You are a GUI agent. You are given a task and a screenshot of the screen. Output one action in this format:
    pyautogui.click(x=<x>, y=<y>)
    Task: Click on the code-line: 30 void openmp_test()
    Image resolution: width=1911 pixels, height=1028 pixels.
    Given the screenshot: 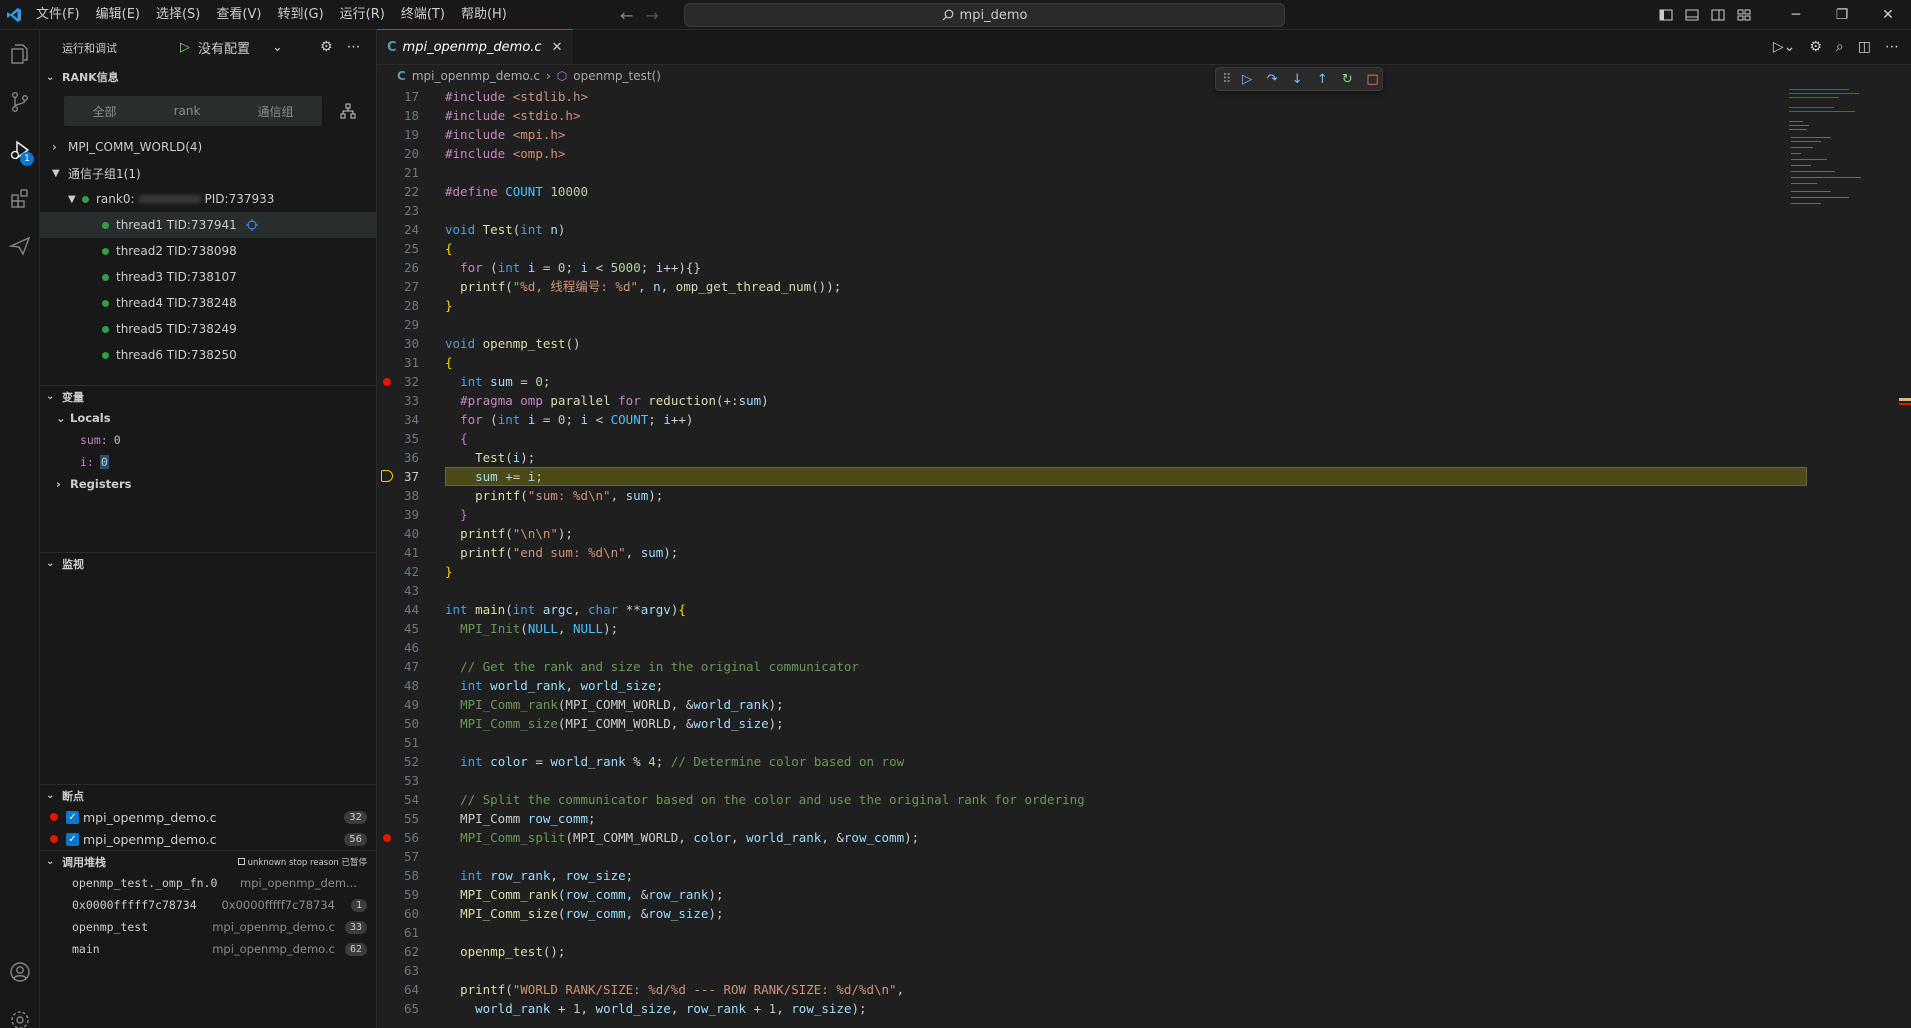 What is the action you would take?
    pyautogui.click(x=1092, y=343)
    